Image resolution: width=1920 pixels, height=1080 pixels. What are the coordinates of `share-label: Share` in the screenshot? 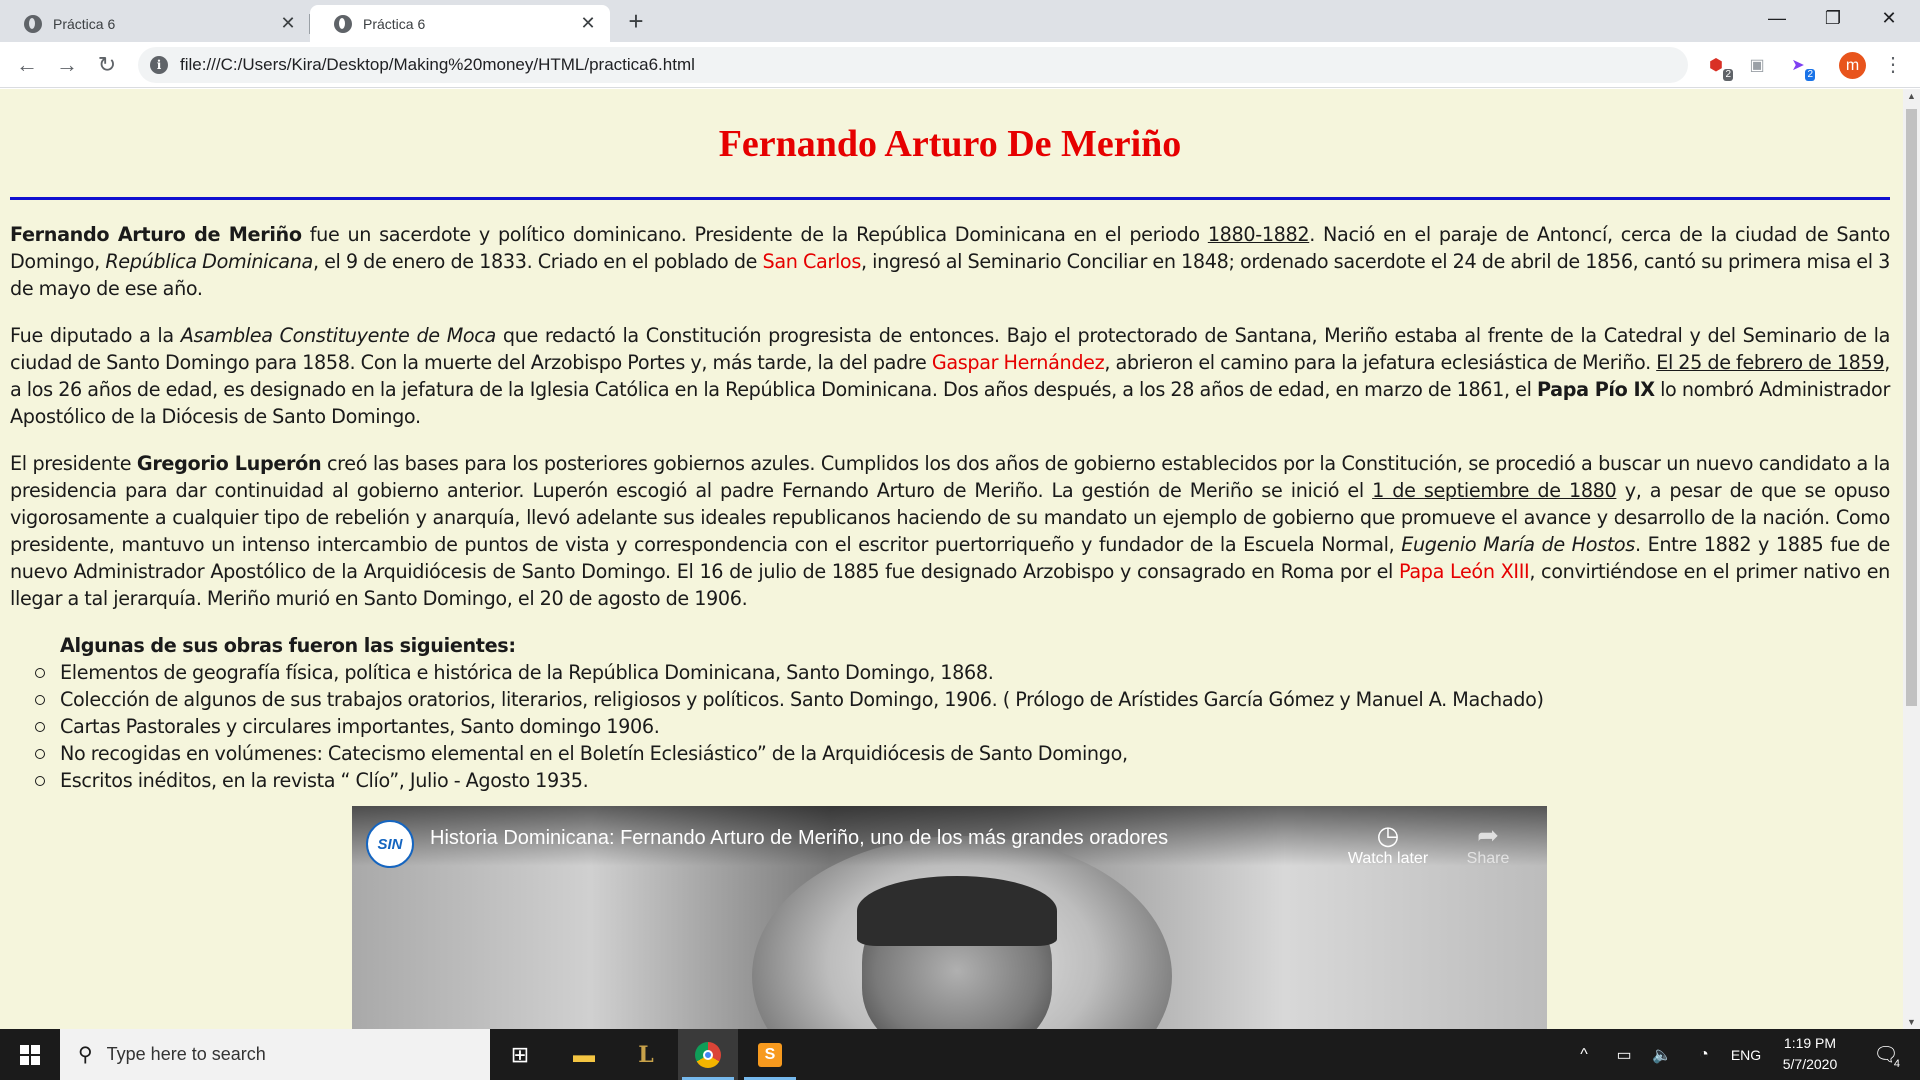 It's located at (1488, 858).